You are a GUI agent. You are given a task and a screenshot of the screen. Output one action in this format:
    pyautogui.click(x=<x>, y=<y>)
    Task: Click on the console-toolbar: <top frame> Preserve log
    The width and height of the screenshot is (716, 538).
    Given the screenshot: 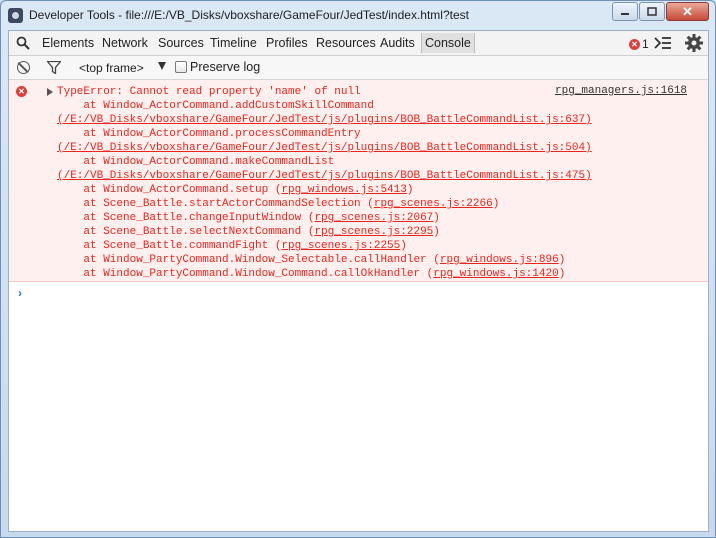 What is the action you would take?
    pyautogui.click(x=358, y=68)
    